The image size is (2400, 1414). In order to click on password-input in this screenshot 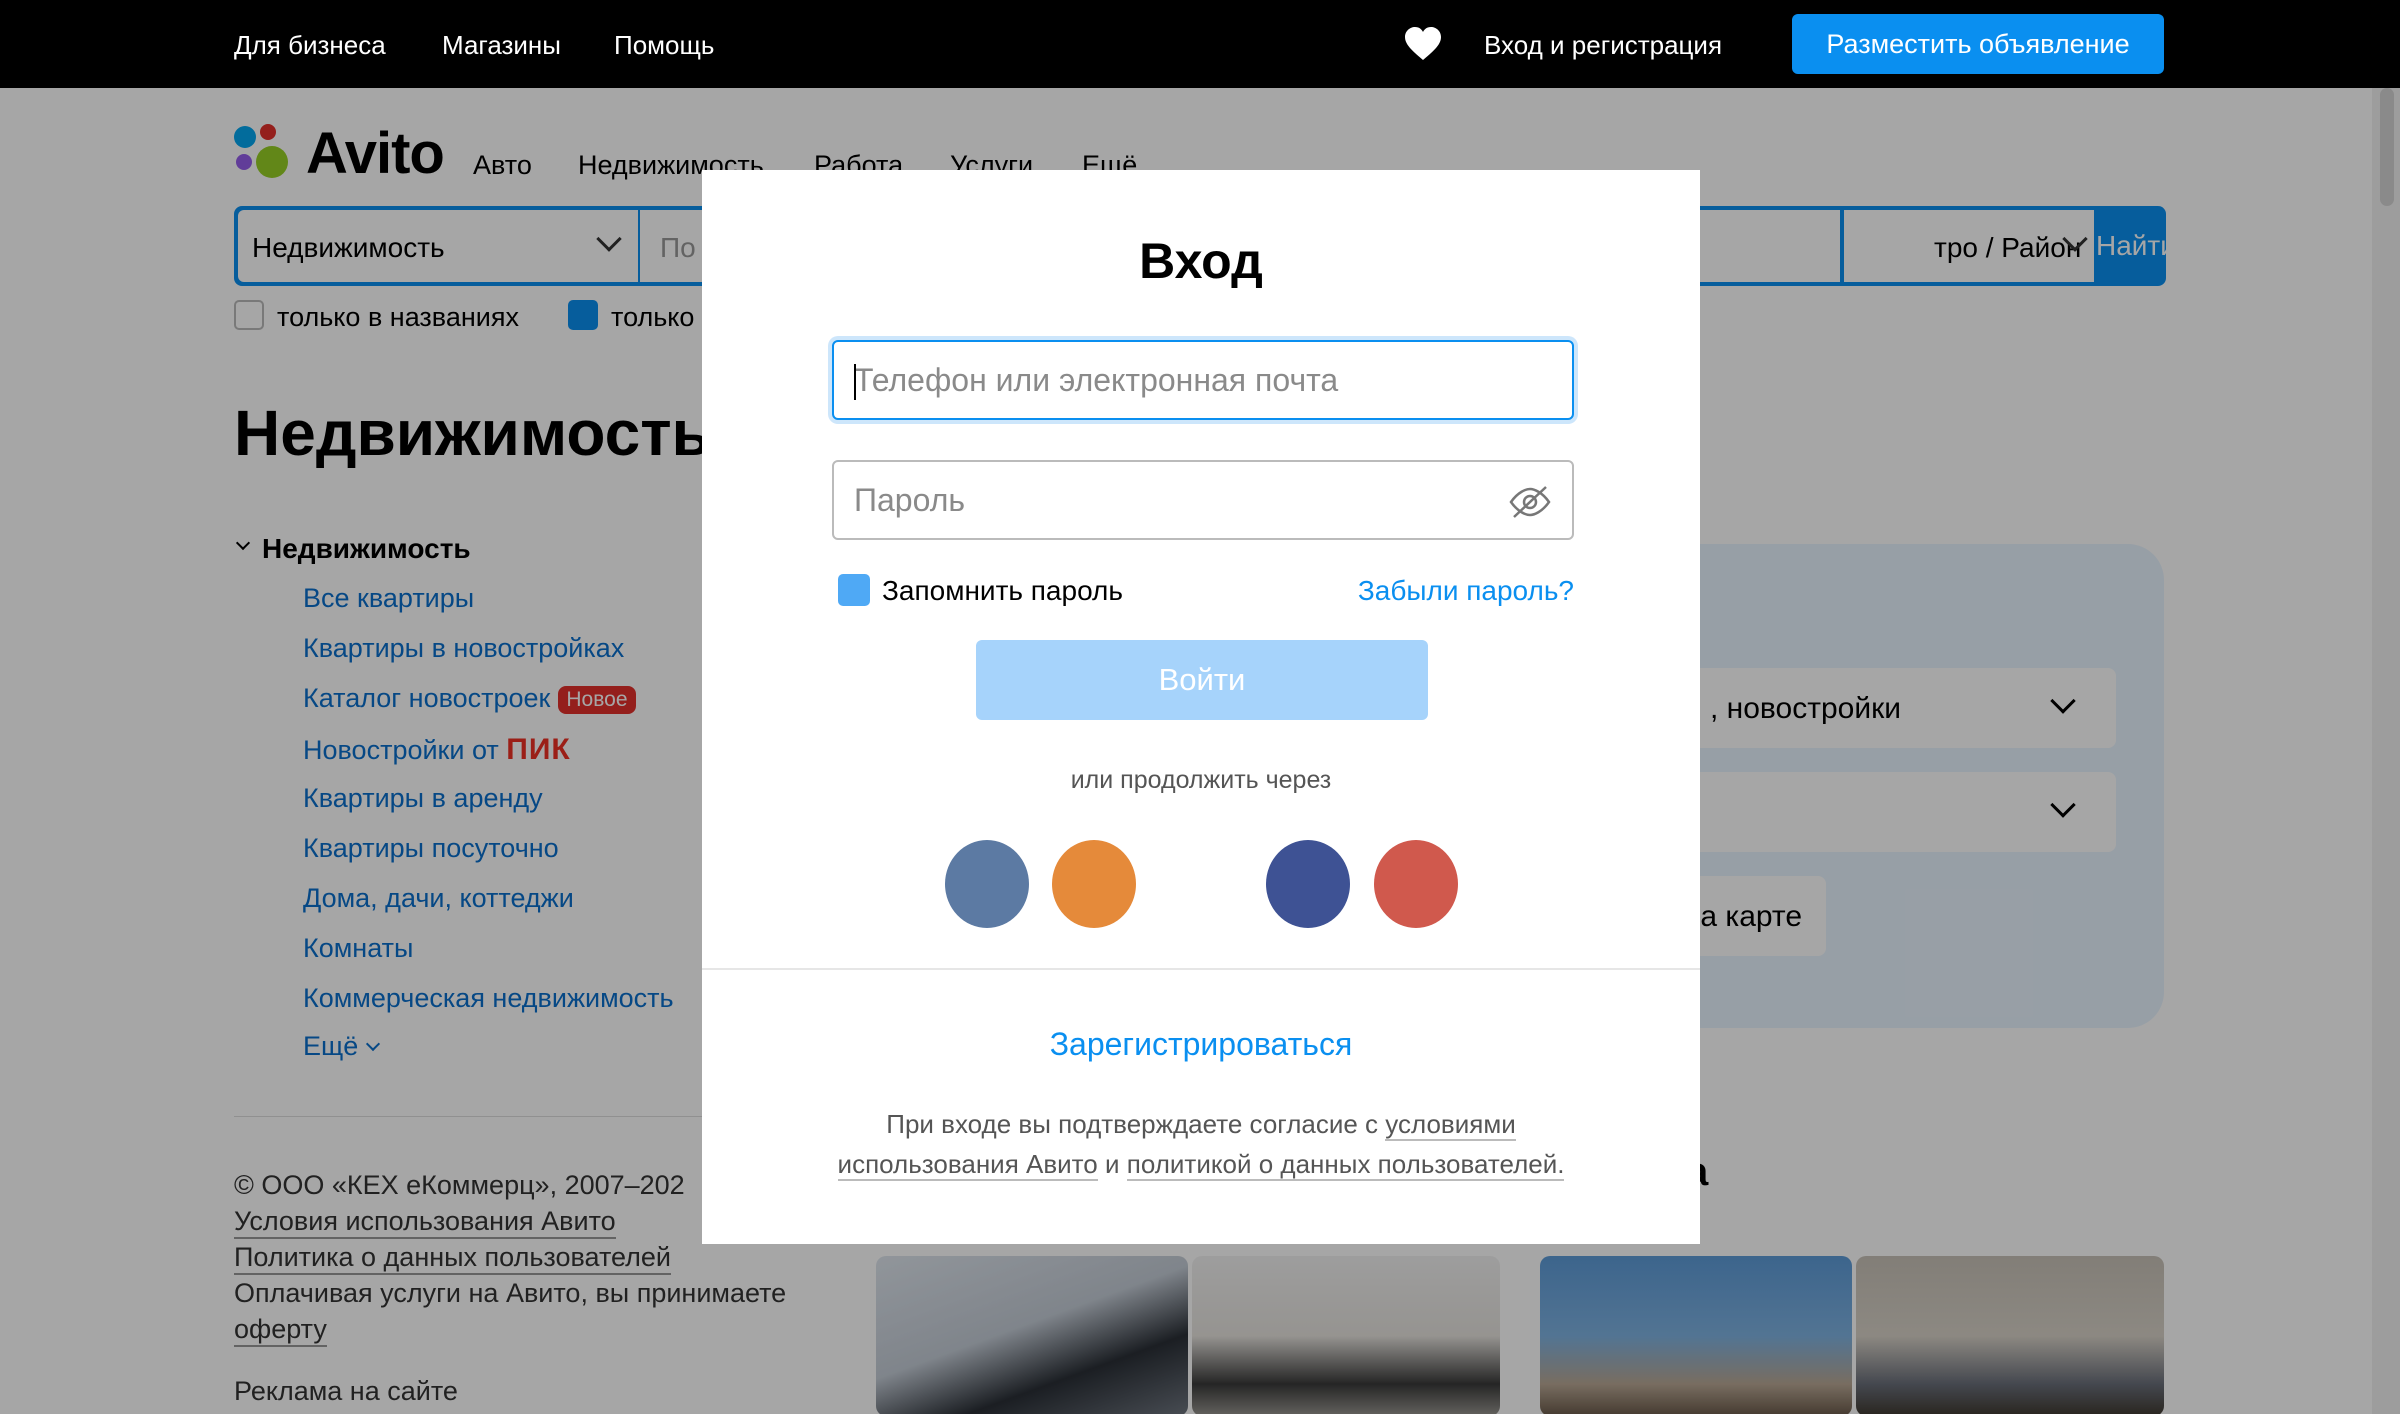, I will do `click(1203, 500)`.